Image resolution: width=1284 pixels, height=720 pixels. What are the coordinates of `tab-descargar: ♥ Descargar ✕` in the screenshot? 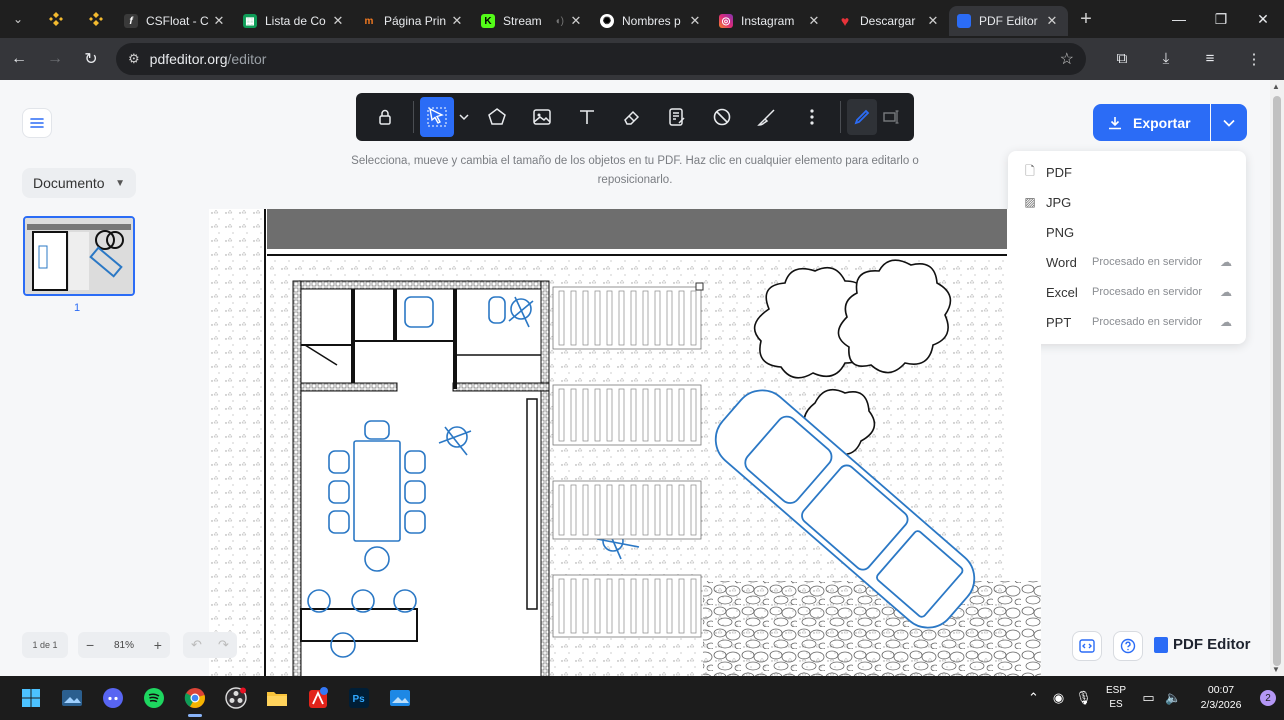 It's located at (889, 21).